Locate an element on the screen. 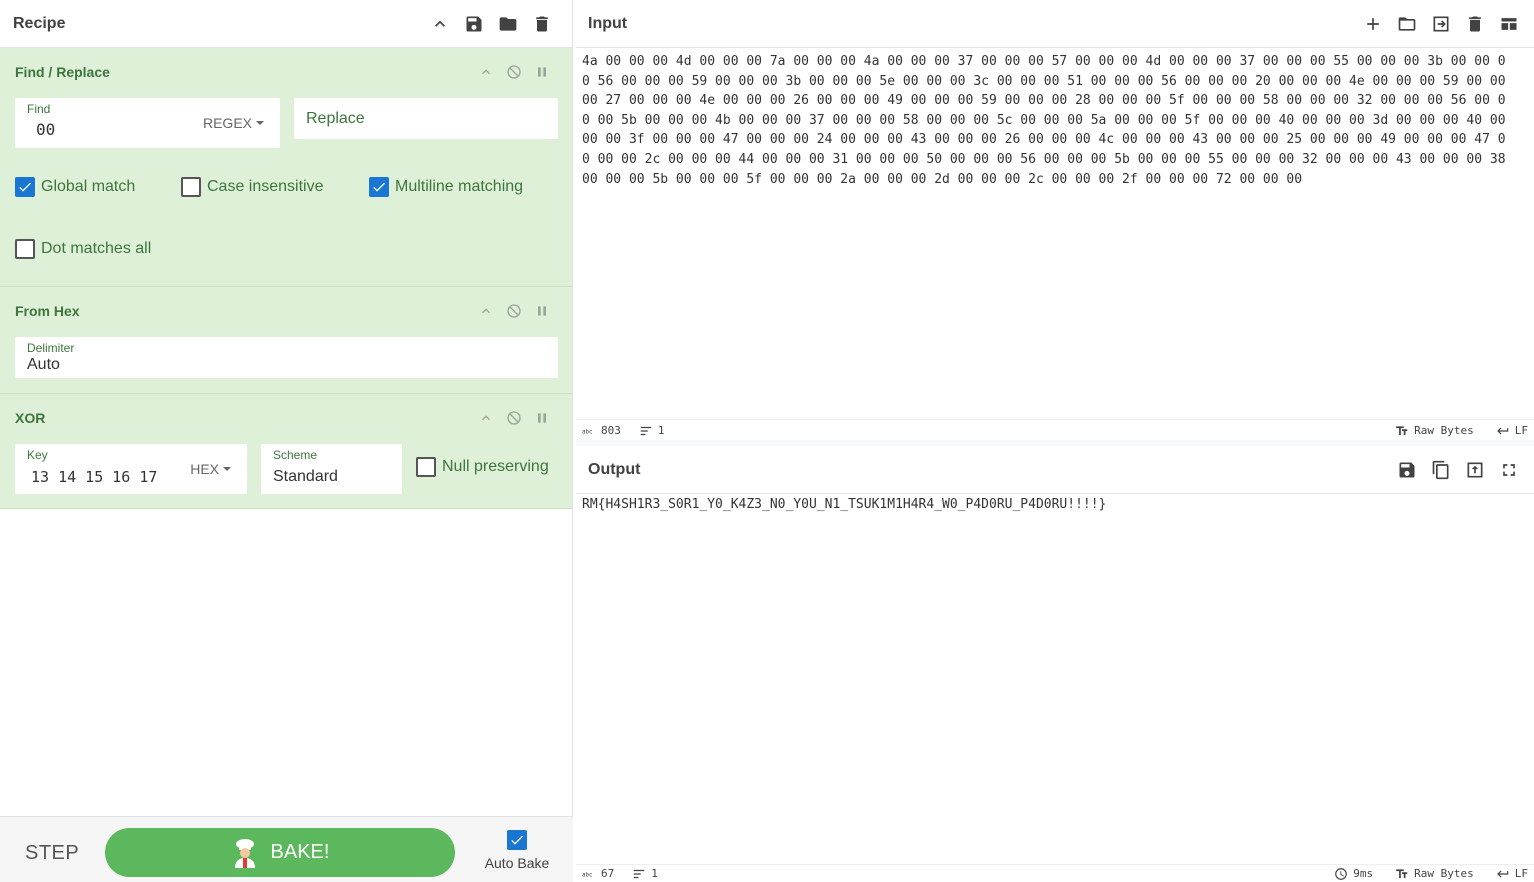 The height and width of the screenshot is (882, 1534). input-encoding: Raw Bytes is located at coordinates (1434, 431).